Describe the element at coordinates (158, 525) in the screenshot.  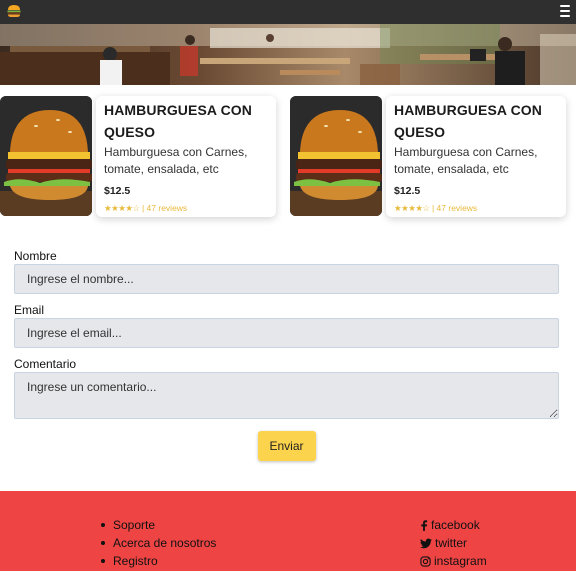
I see `footer-link-soporte: Soporte` at that location.